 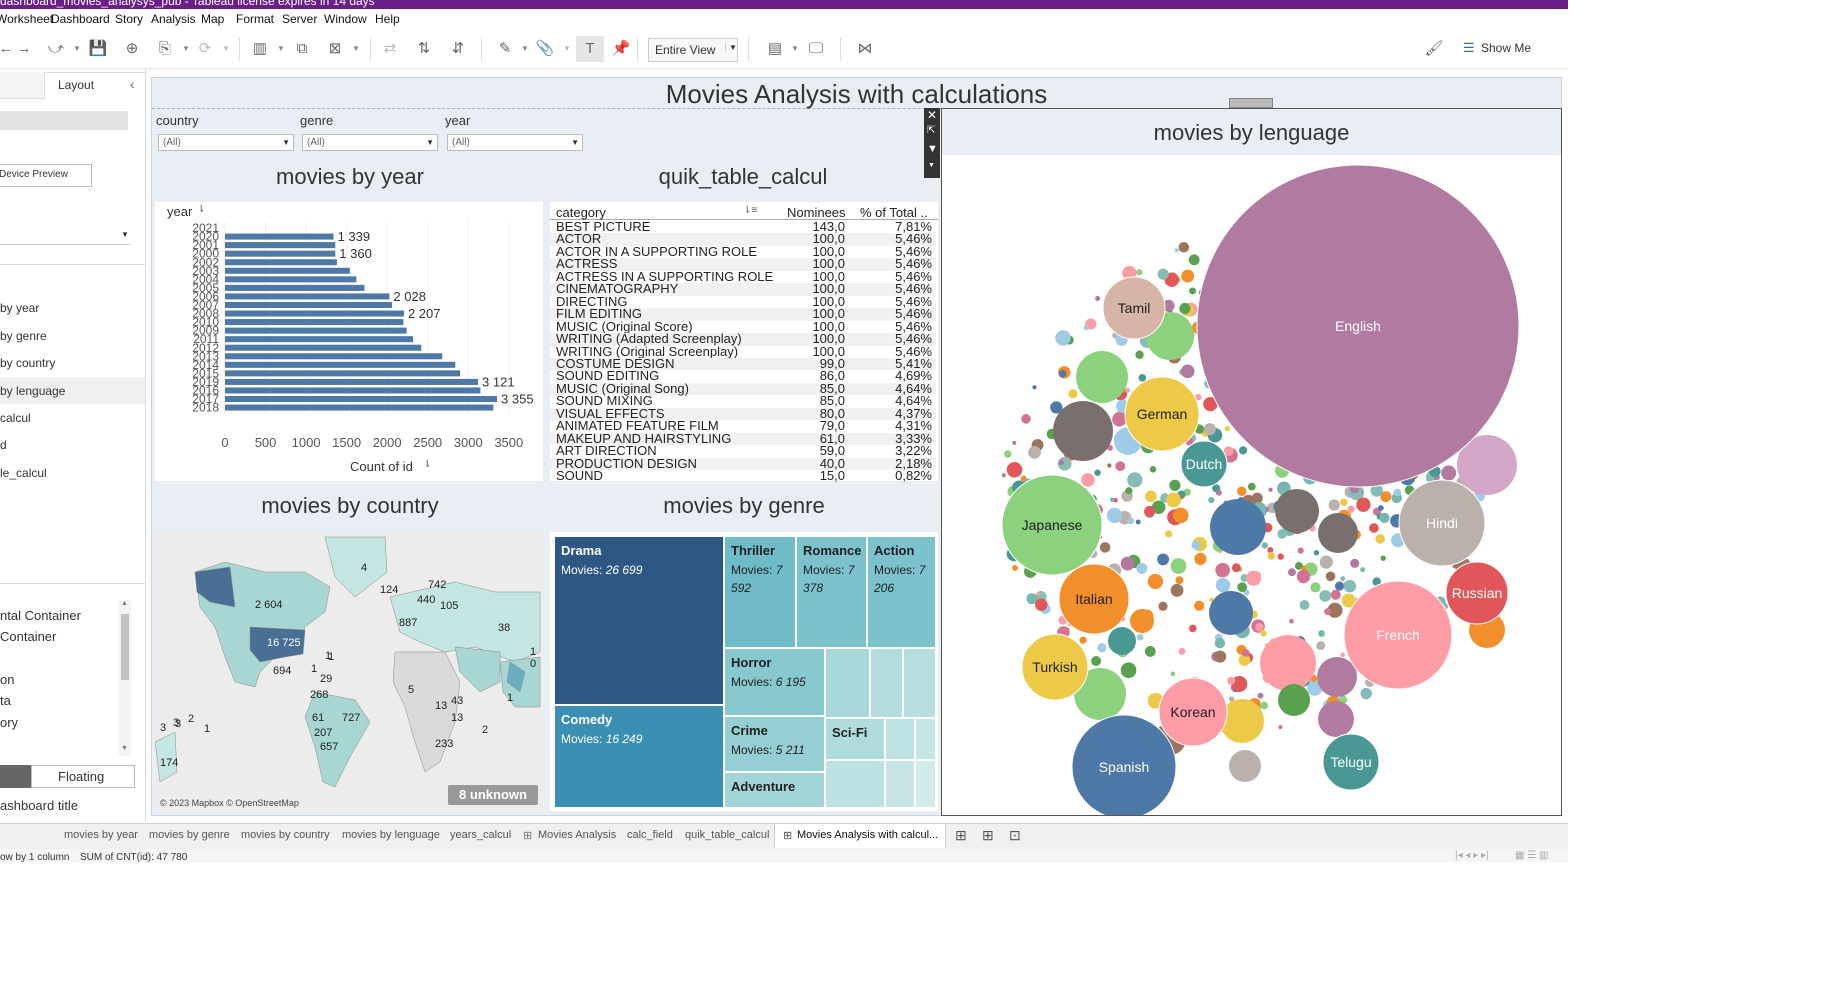 I want to click on size-dropdown, so click(x=64, y=120).